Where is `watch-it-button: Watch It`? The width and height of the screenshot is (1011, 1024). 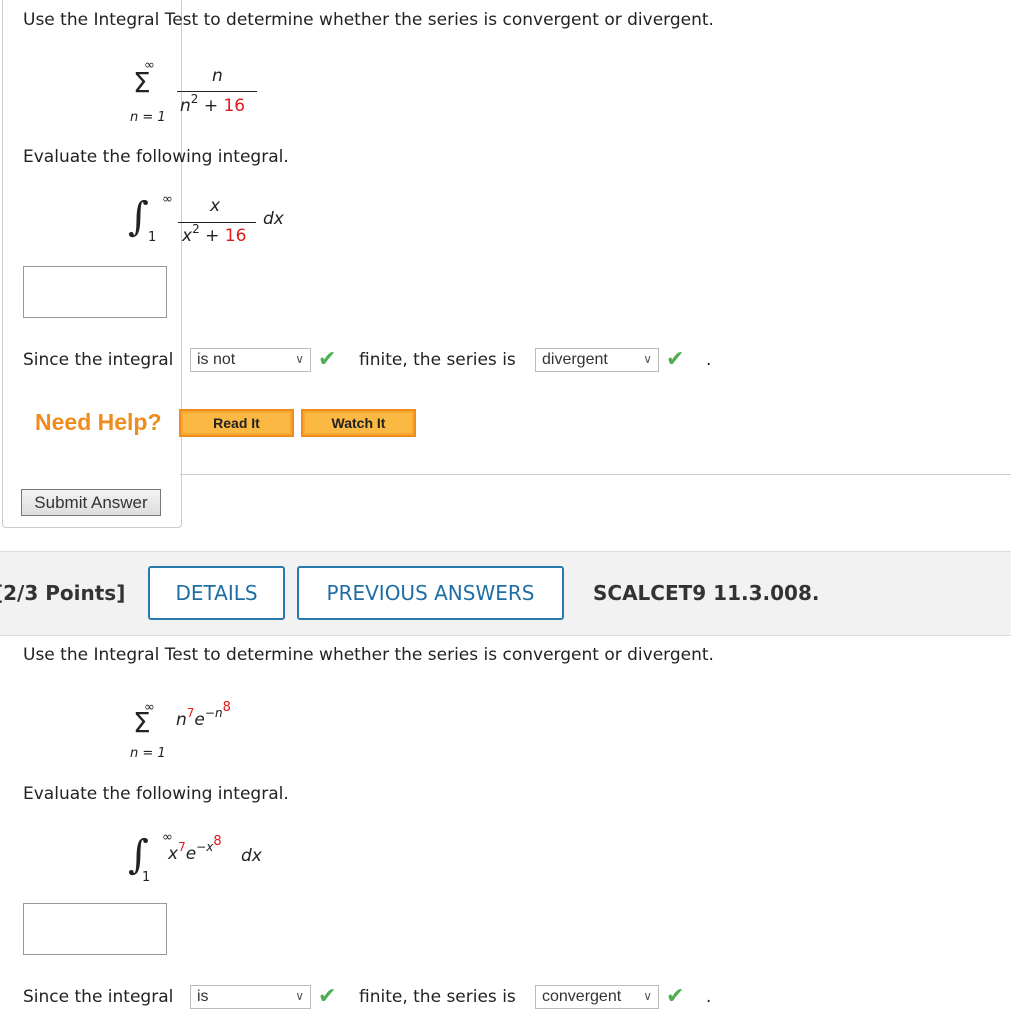
watch-it-button: Watch It is located at coordinates (358, 423).